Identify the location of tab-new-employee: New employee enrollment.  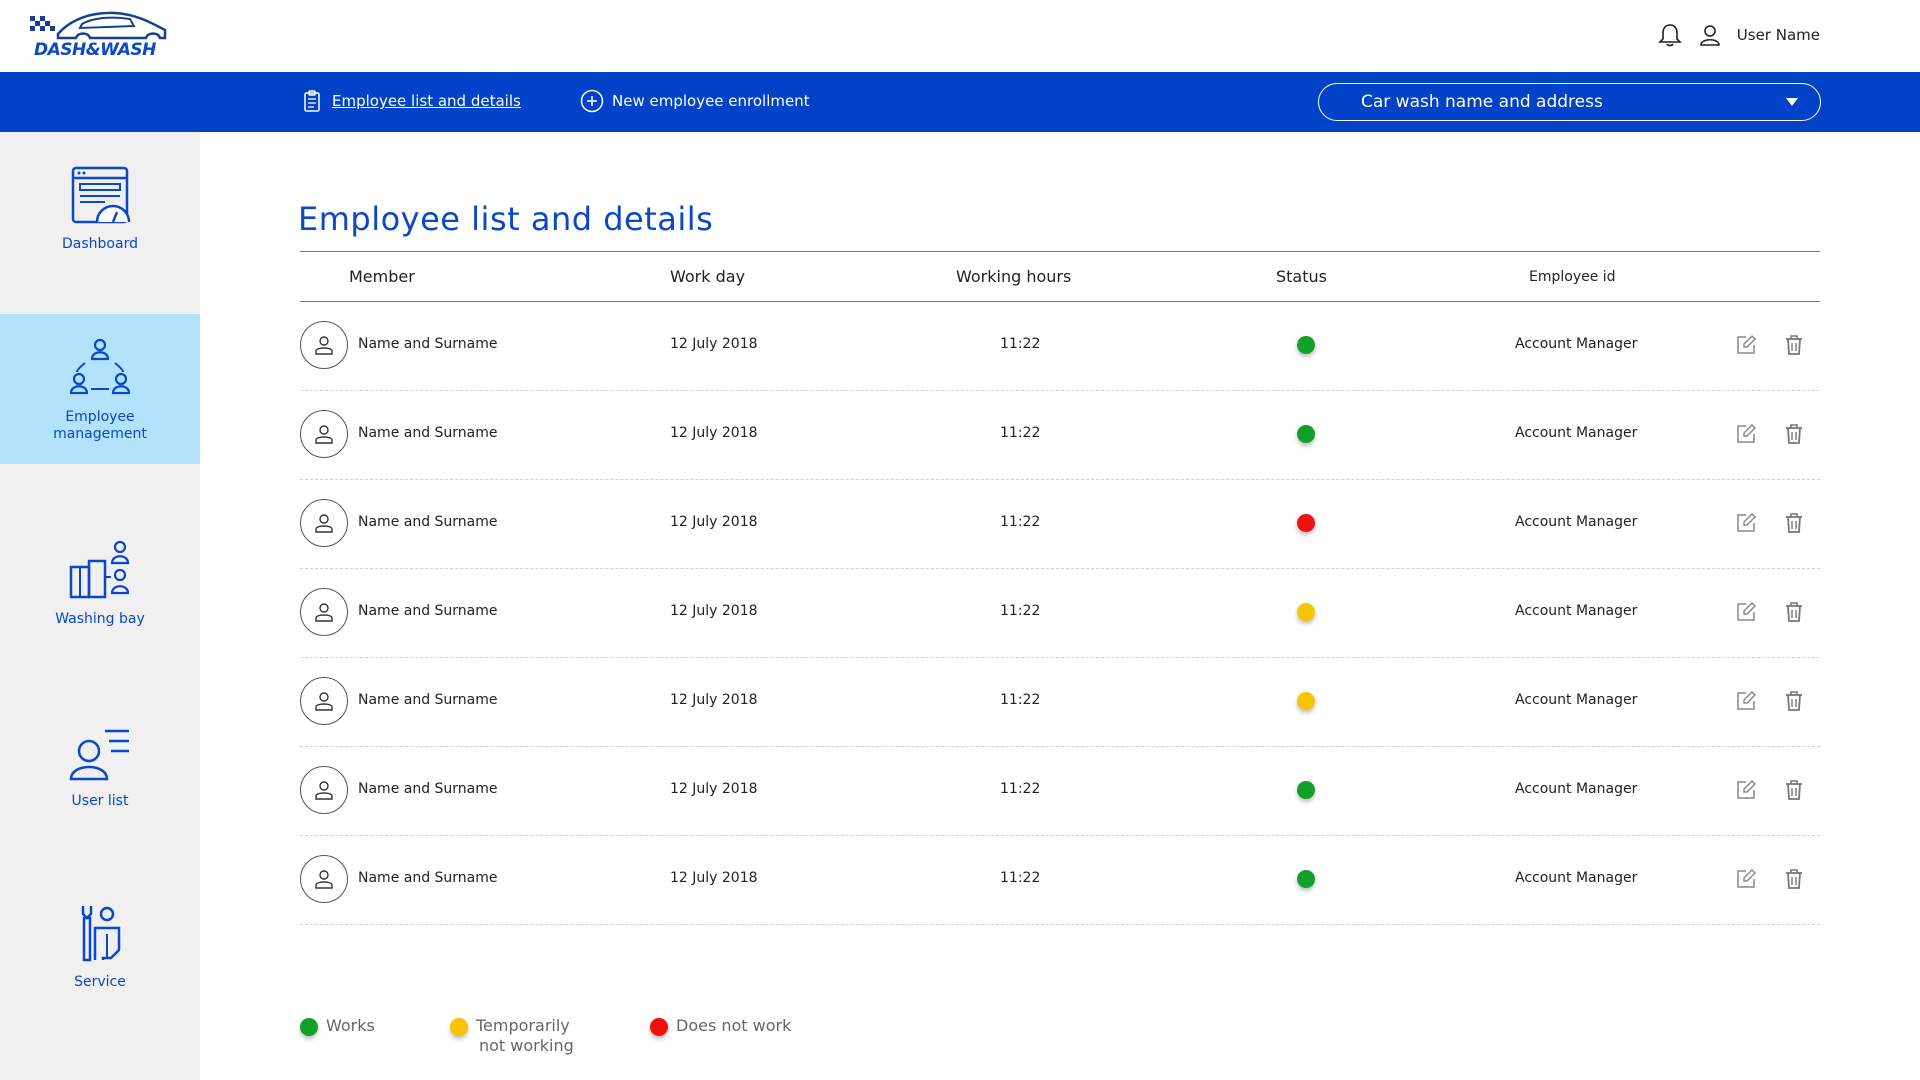
(695, 101).